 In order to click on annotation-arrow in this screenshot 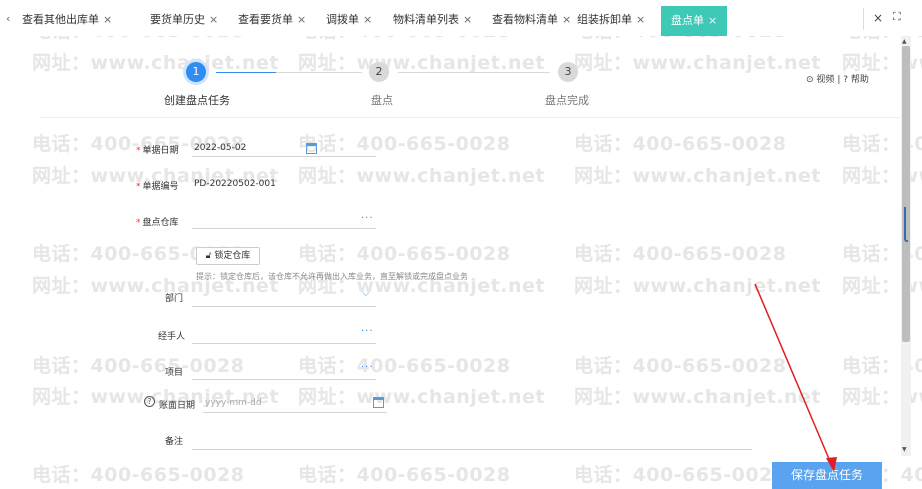, I will do `click(795, 377)`.